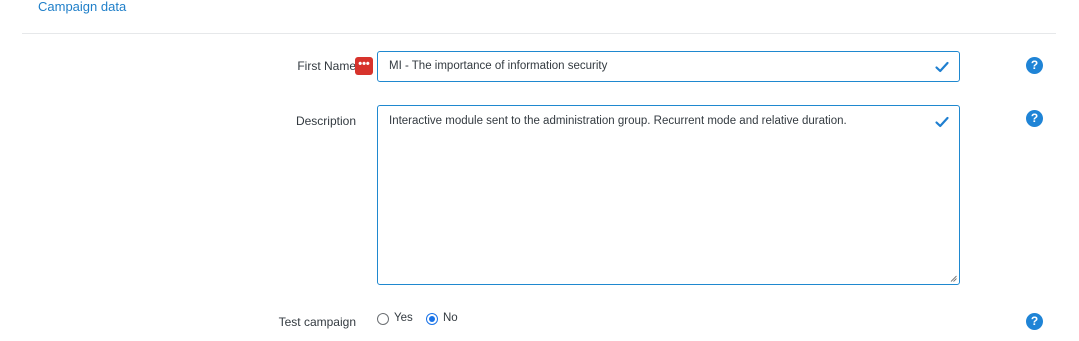  What do you see at coordinates (364, 66) in the screenshot?
I see `password-manager-icon: •••` at bounding box center [364, 66].